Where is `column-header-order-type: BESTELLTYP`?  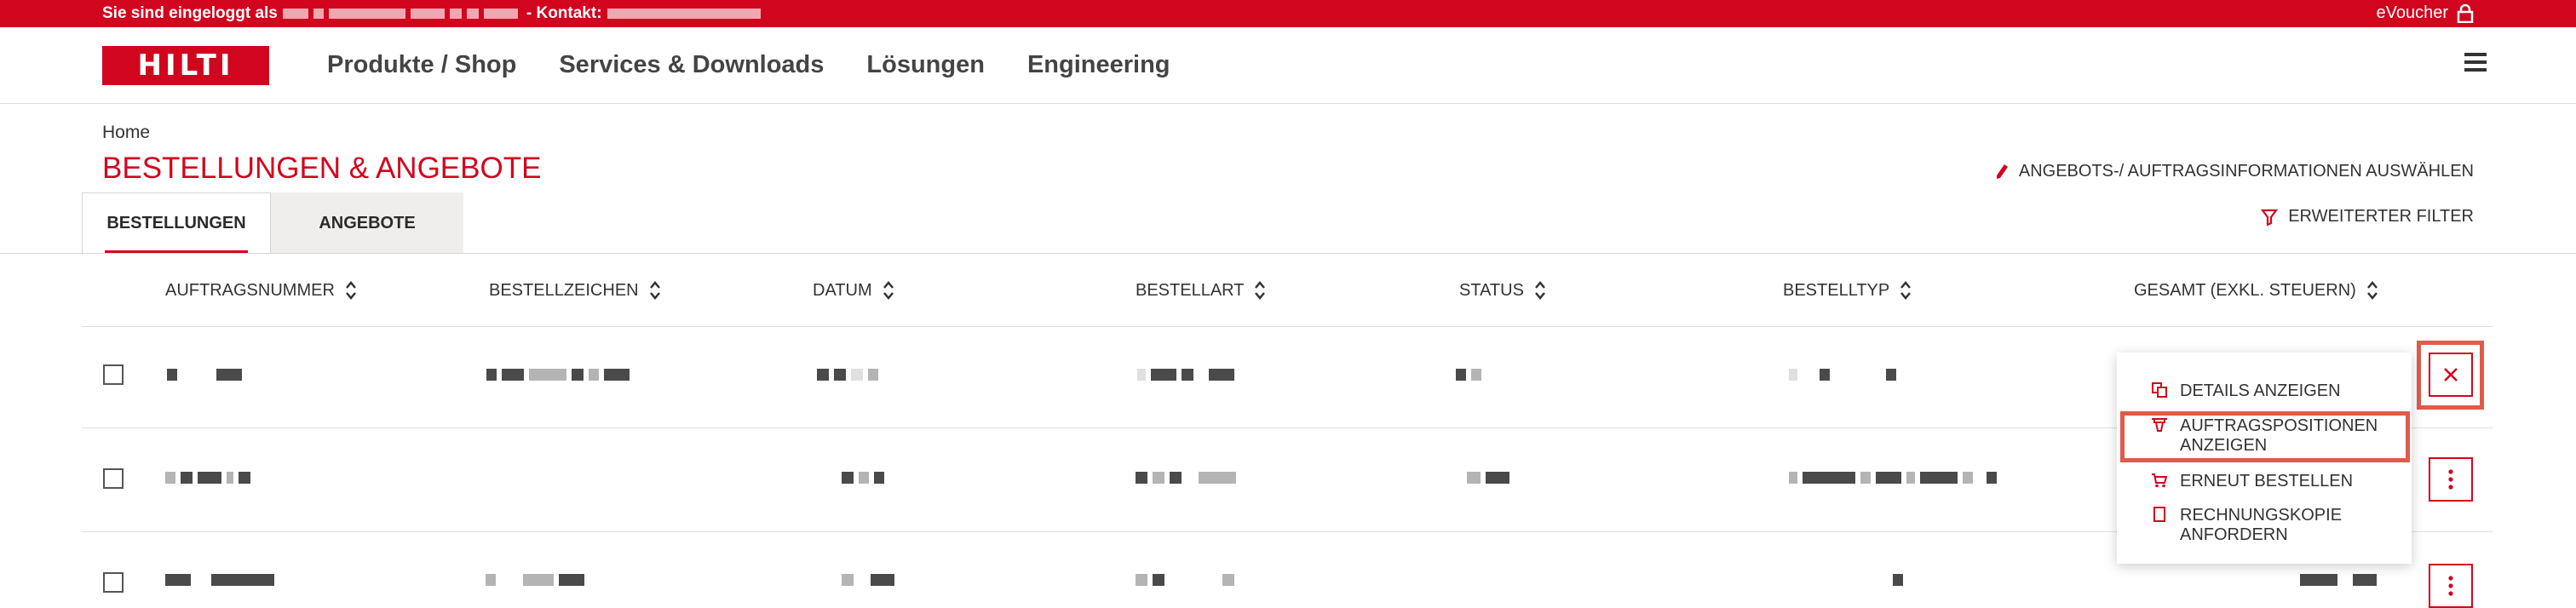
column-header-order-type: BESTELLTYP is located at coordinates (1847, 290).